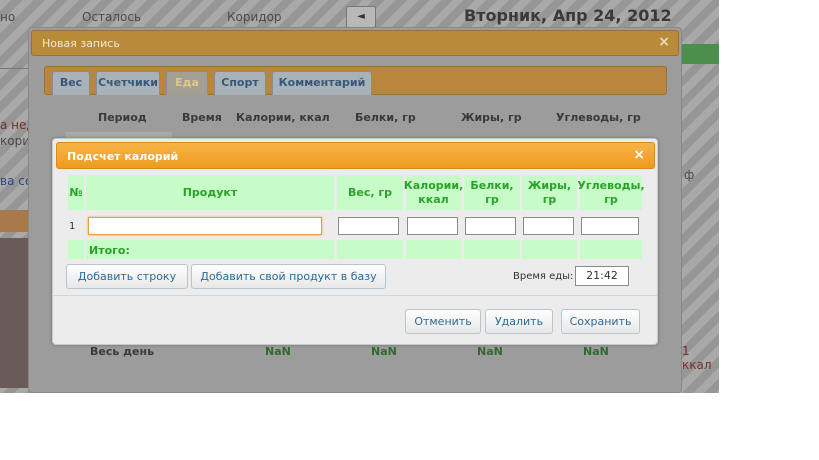  Describe the element at coordinates (361, 17) in the screenshot. I see `prev-day-button: ◄` at that location.